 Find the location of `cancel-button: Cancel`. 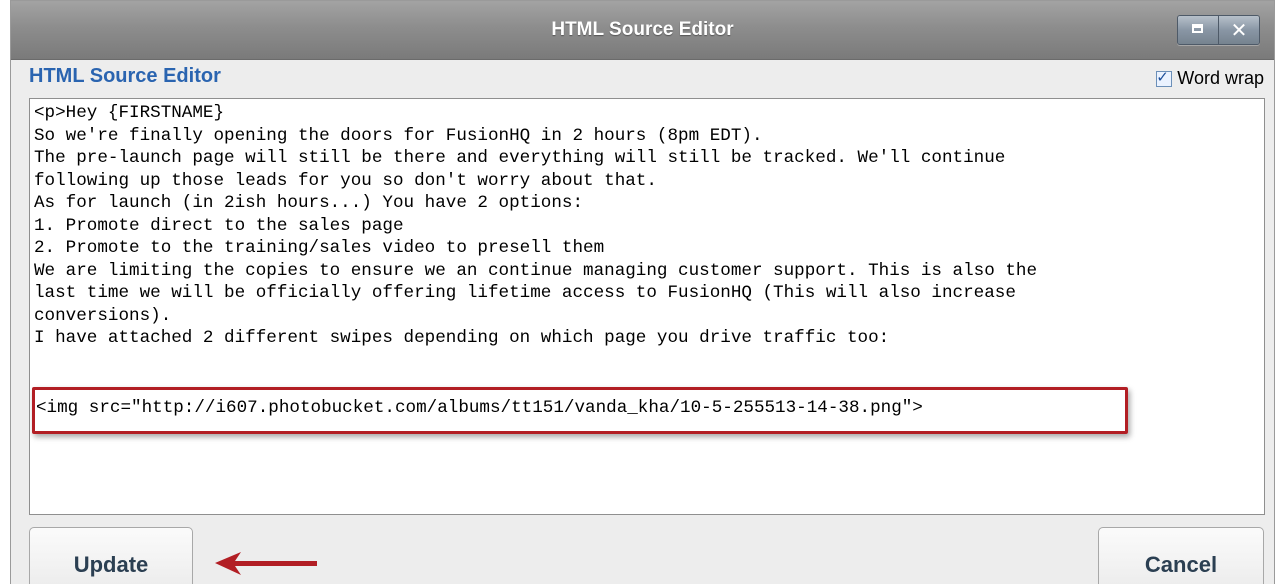

cancel-button: Cancel is located at coordinates (1181, 555).